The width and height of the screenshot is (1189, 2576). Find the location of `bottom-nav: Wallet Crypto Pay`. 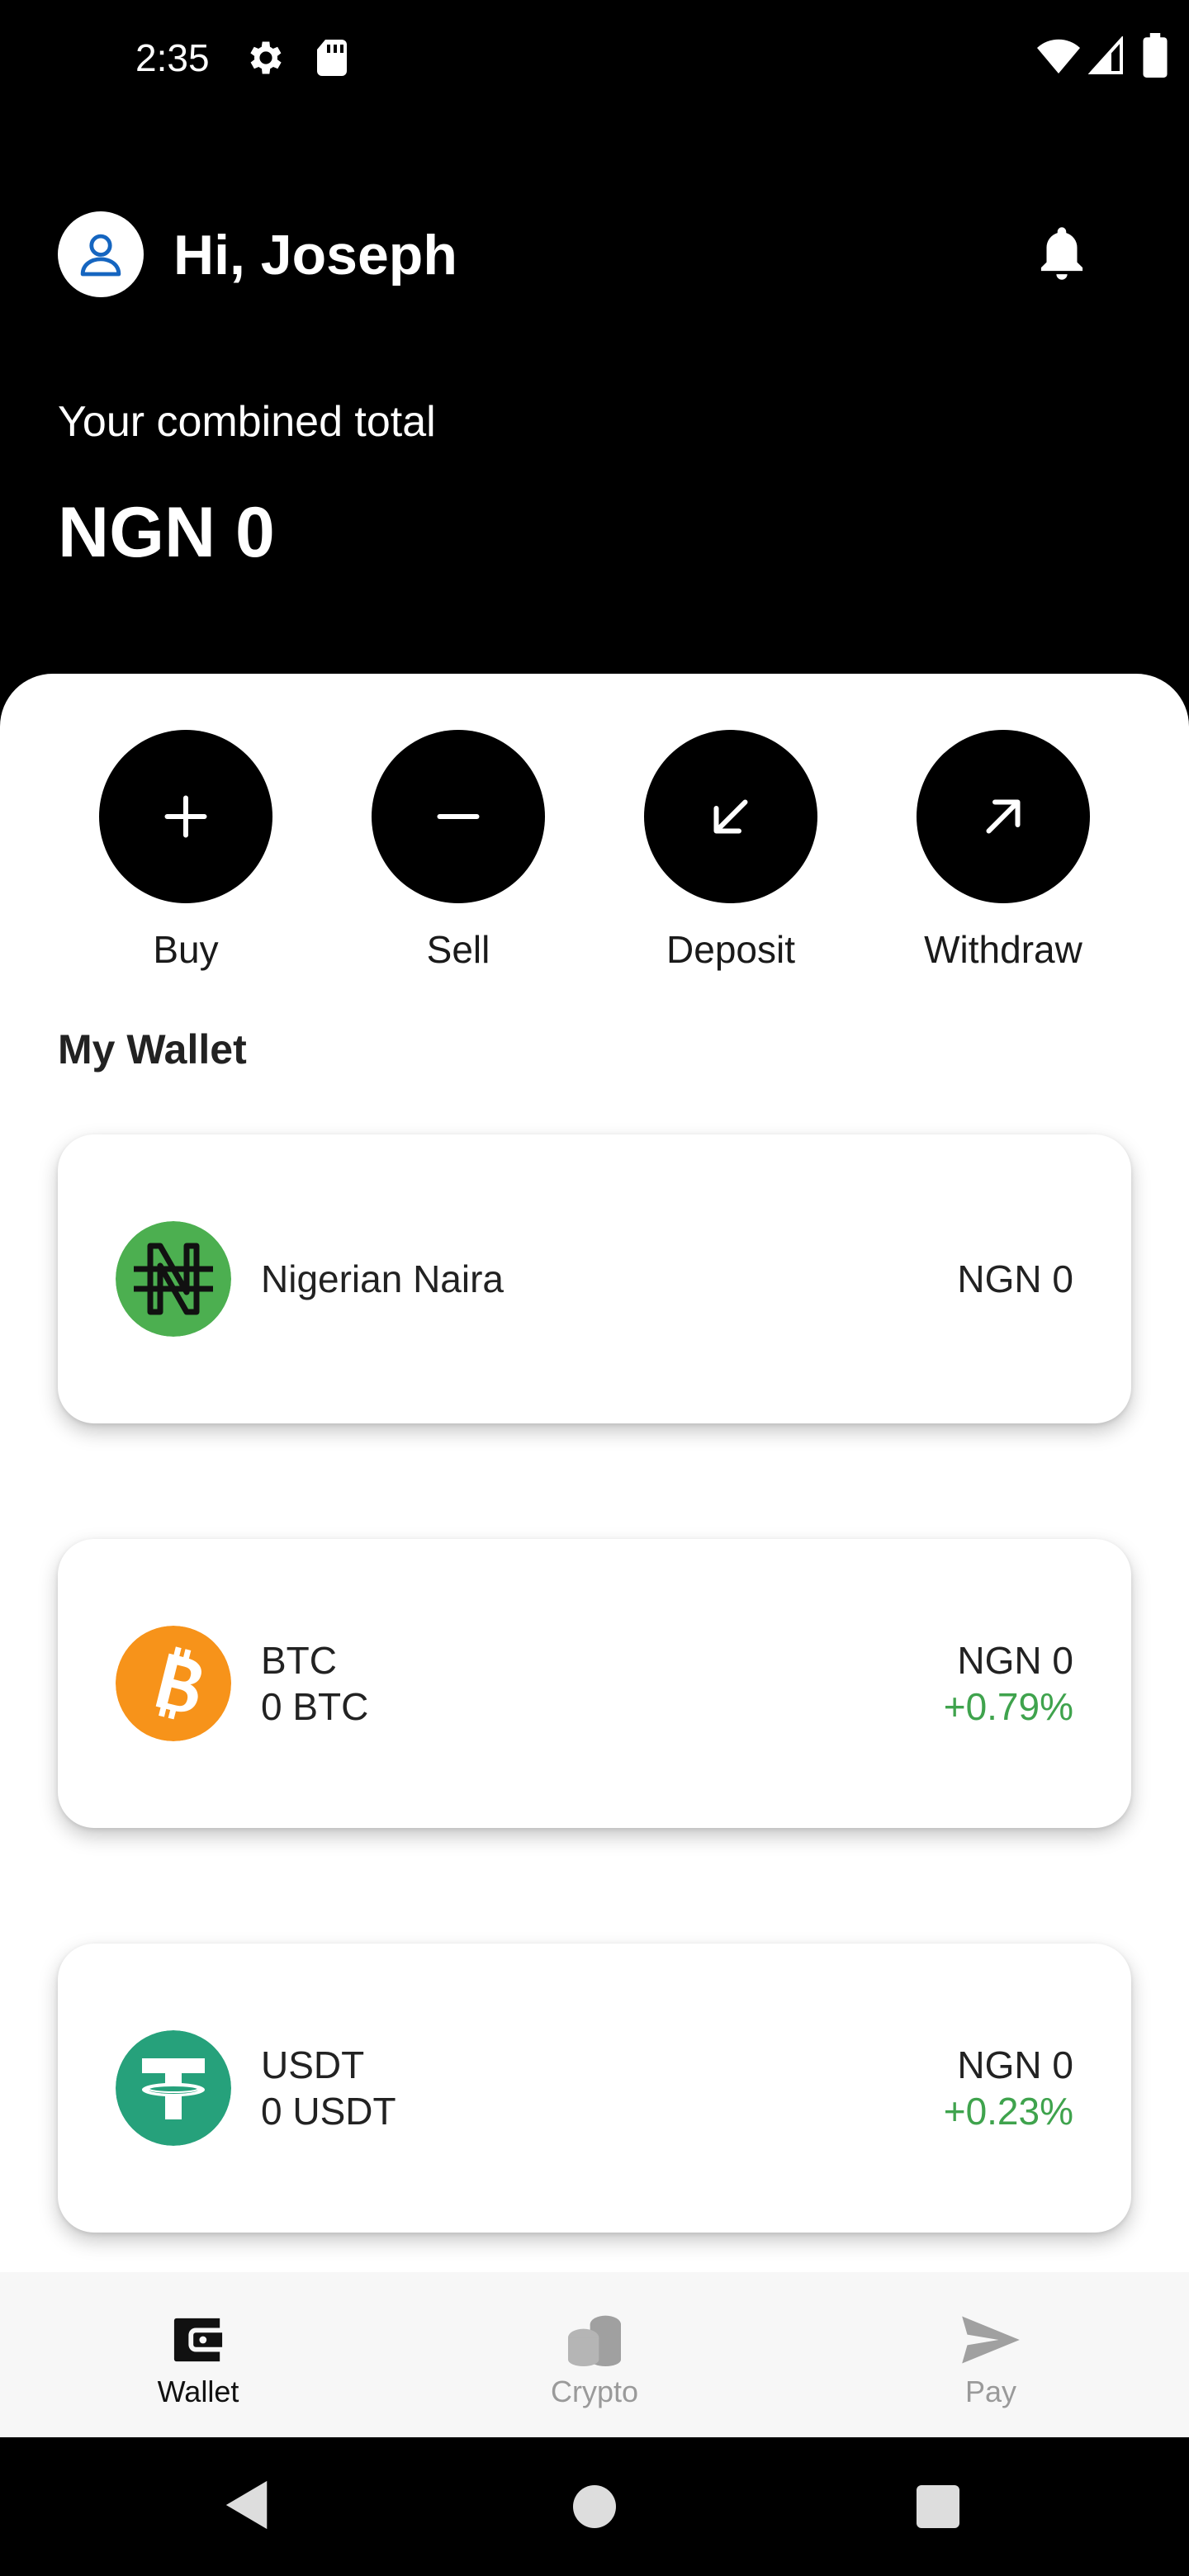

bottom-nav: Wallet Crypto Pay is located at coordinates (594, 2354).